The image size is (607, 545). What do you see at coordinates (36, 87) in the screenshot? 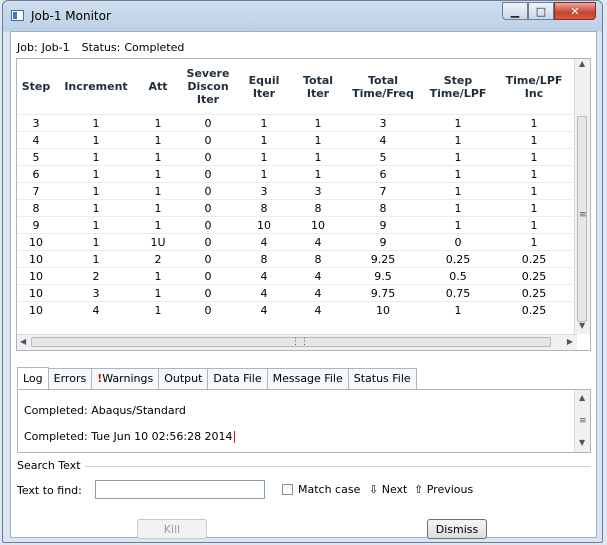
I see `column-header: Step` at bounding box center [36, 87].